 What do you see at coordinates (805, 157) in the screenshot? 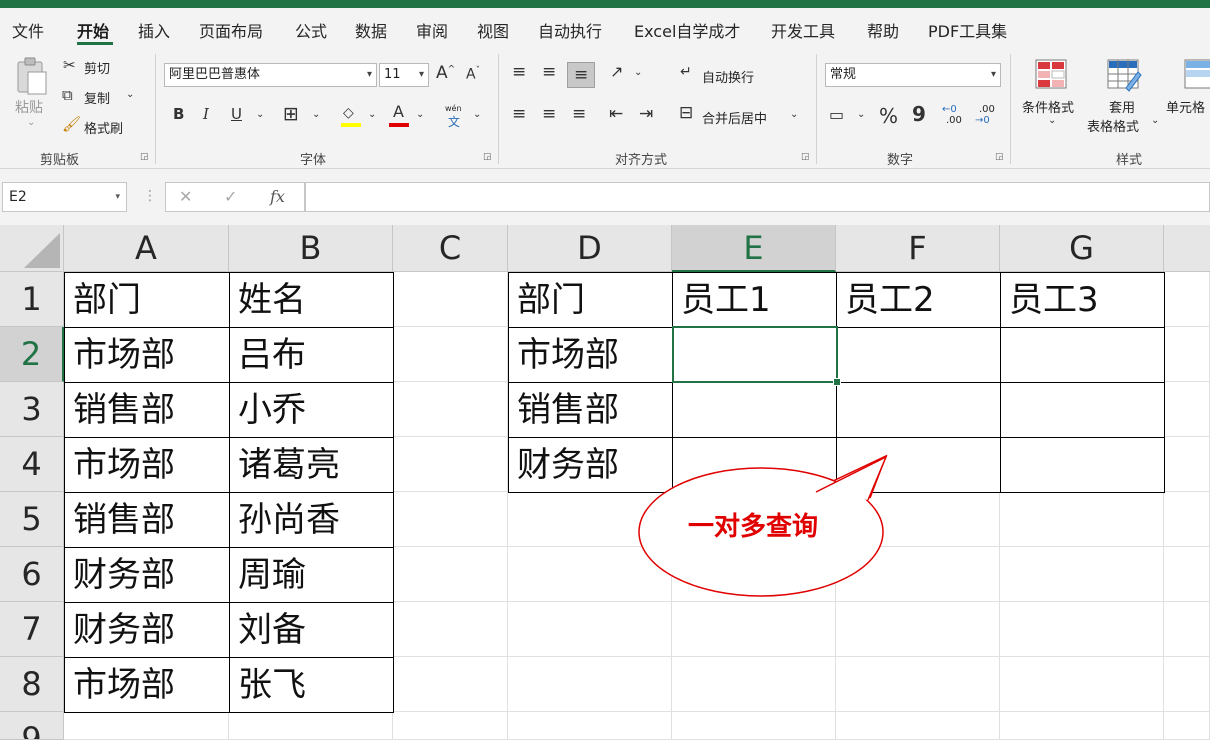
I see `alignment-launcher-icon: ◲` at bounding box center [805, 157].